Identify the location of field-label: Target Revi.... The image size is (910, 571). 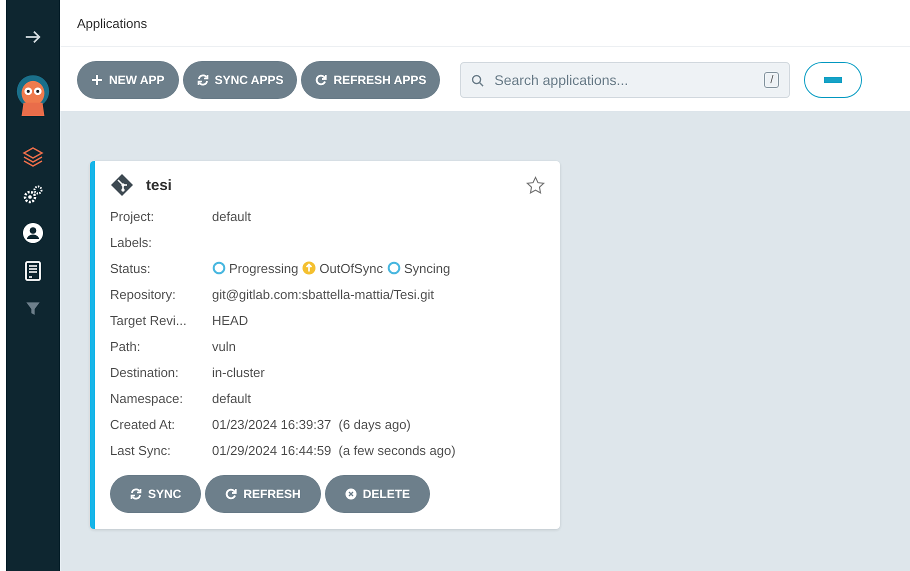
(149, 320).